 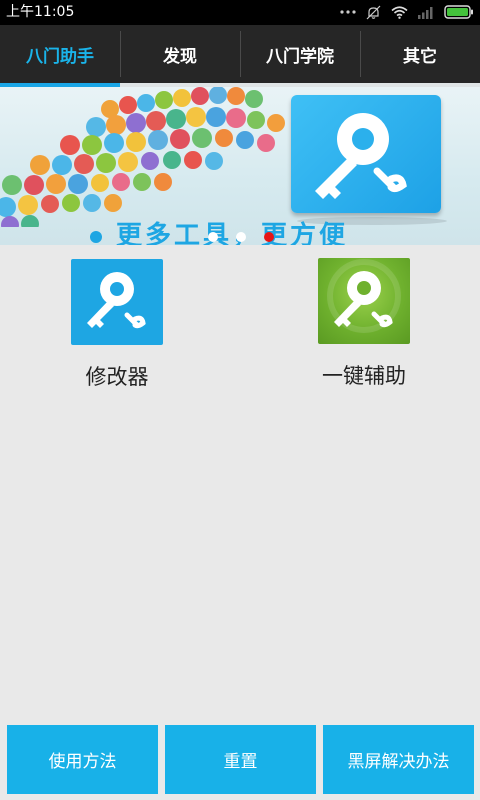 I want to click on wifi-icon, so click(x=399, y=12).